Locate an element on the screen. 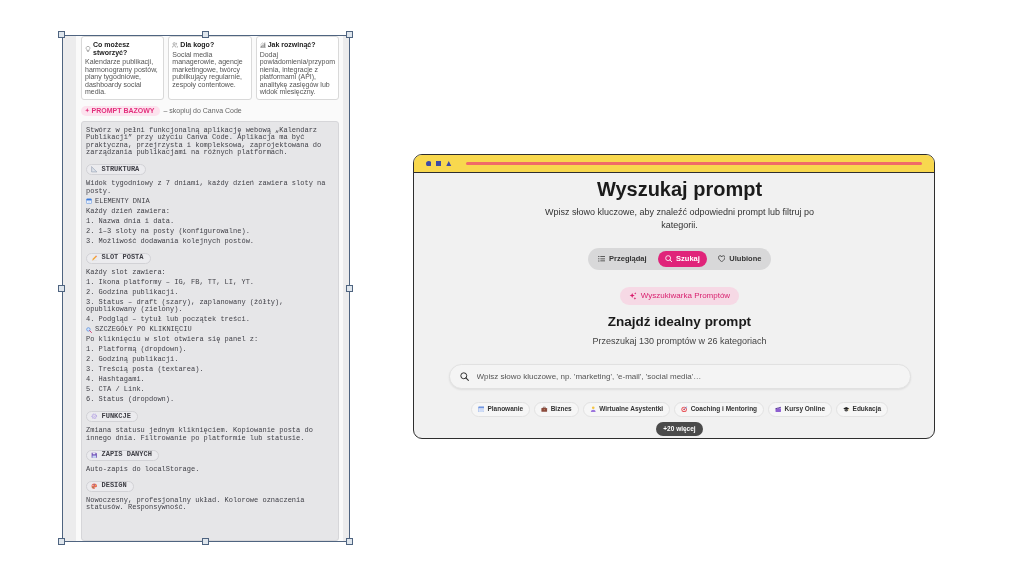 The height and width of the screenshot is (576, 1024). page-subtitle: Wpisz słowo kluczowe, aby znaleźć odpowiedni prompt lub filtruj po kategorii. is located at coordinates (679, 219).